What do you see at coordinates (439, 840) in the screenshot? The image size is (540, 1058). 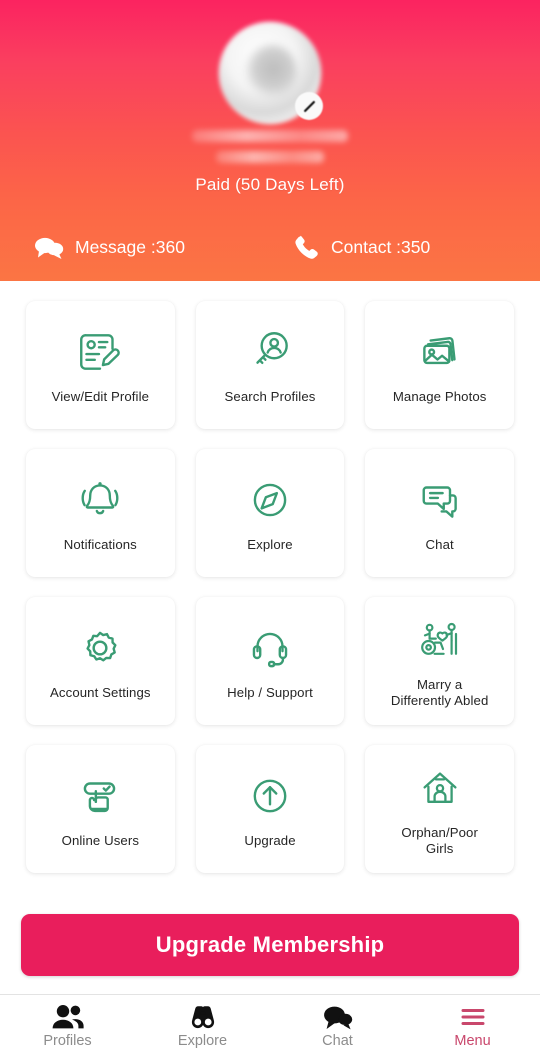 I see `tile-label: Orphan/Poor Girls` at bounding box center [439, 840].